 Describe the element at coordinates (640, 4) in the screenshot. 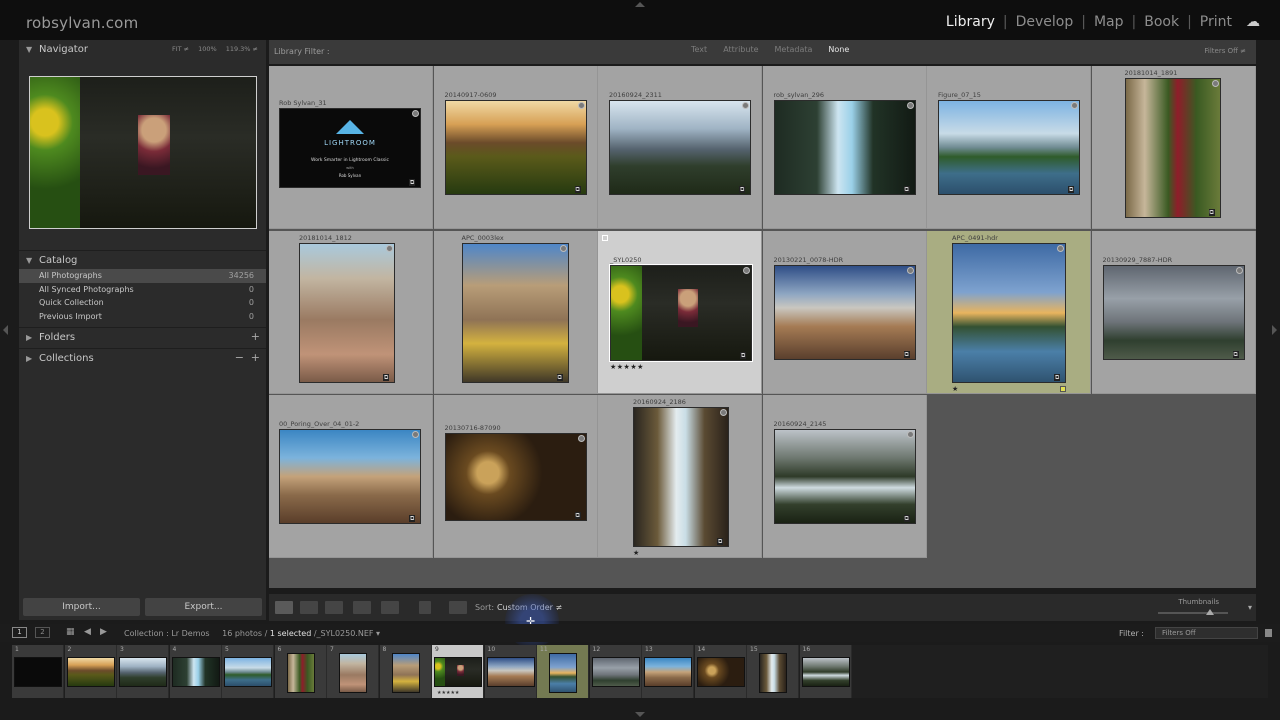

I see `top-panel-toggle-icon` at that location.